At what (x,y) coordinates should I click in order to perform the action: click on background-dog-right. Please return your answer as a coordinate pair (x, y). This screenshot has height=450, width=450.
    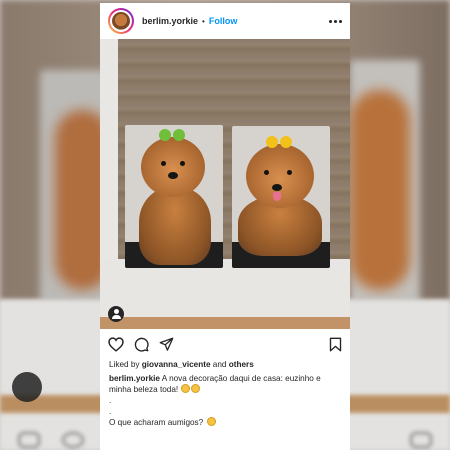
    Looking at the image, I should click on (380, 190).